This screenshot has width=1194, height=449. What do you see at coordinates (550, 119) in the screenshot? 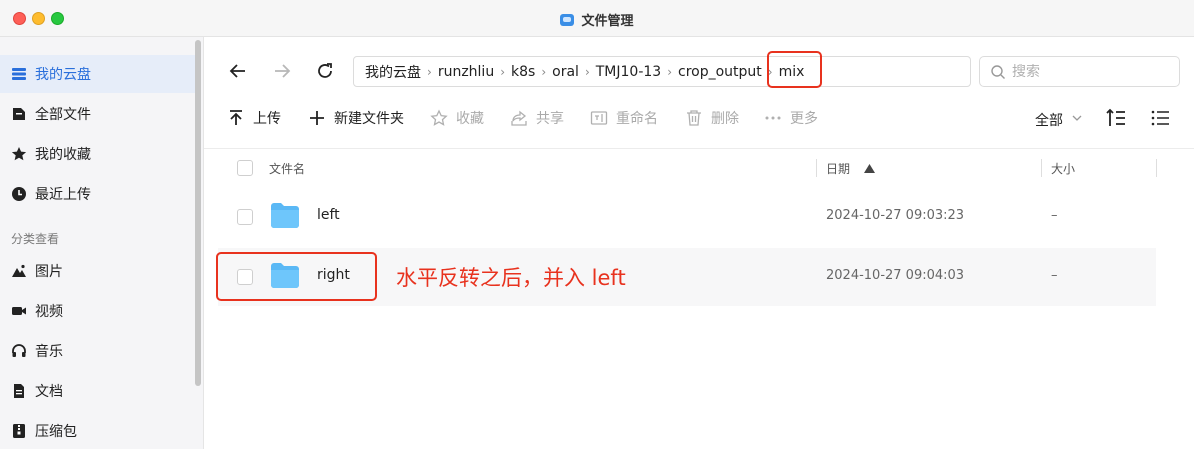
I see `share-label: 共享` at bounding box center [550, 119].